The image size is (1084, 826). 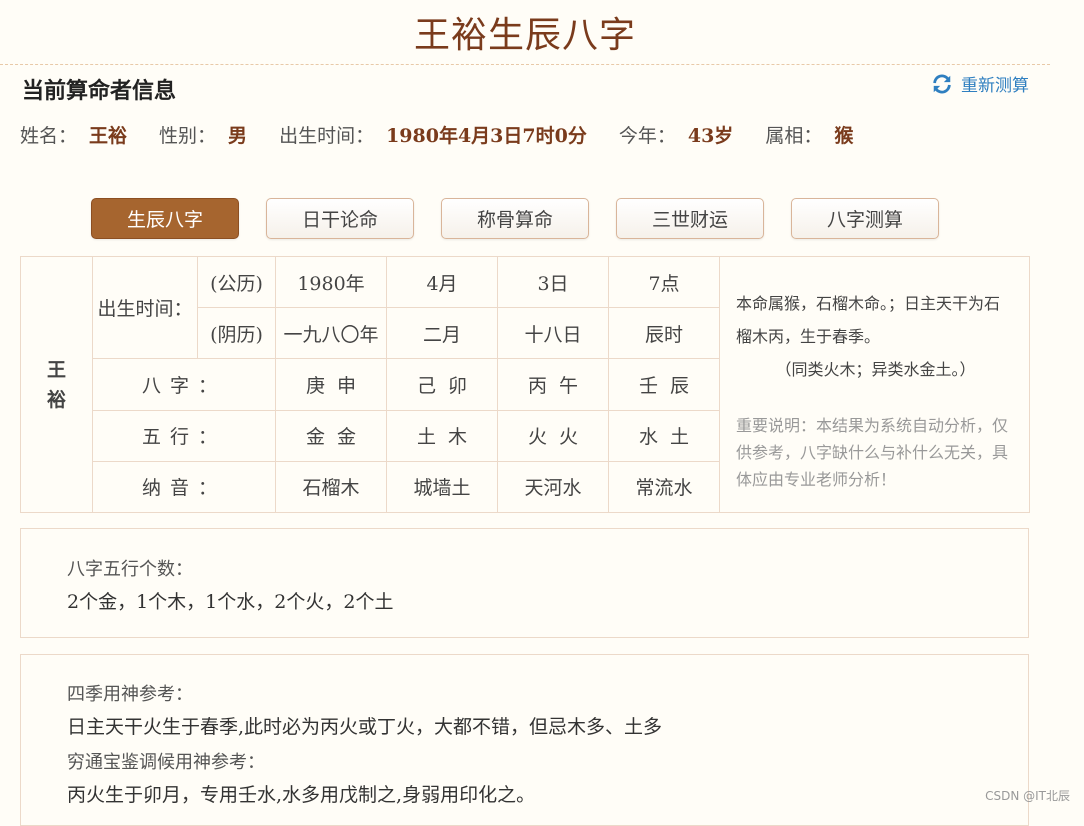 What do you see at coordinates (165, 218) in the screenshot?
I see `tab-shengchen-bazi: 生辰八字` at bounding box center [165, 218].